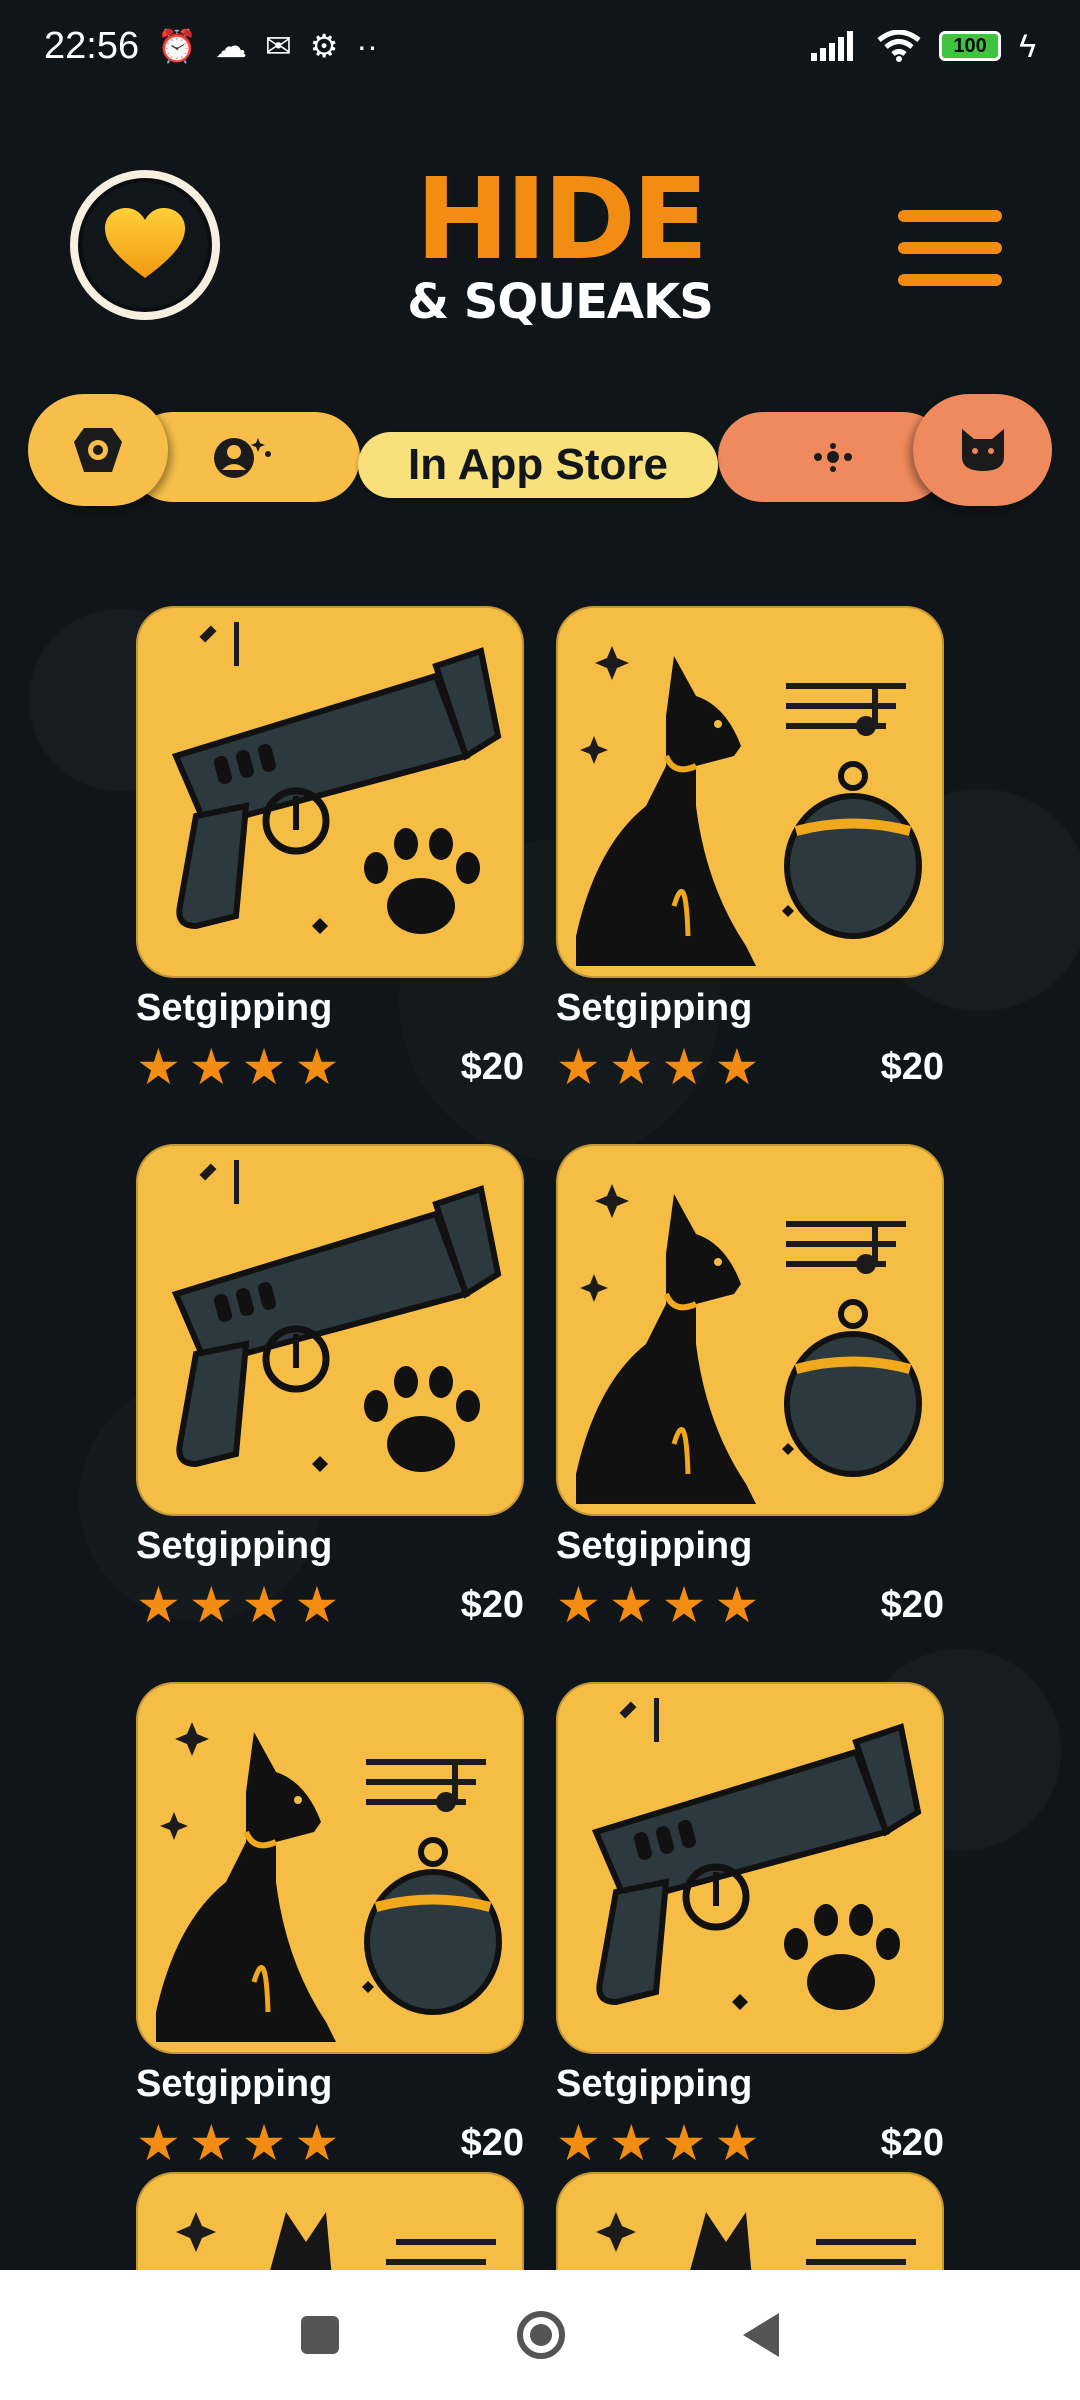  I want to click on tab-cat, so click(982, 450).